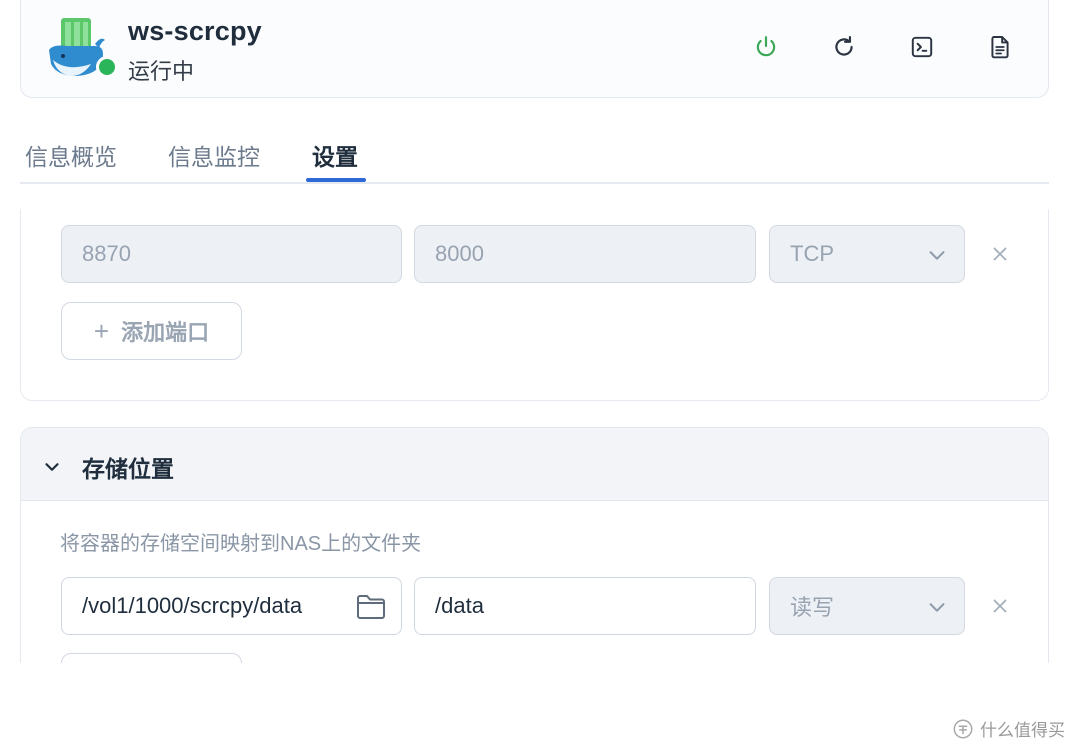 The image size is (1080, 751). Describe the element at coordinates (867, 606) in the screenshot. I see `permission-select: 读写` at that location.